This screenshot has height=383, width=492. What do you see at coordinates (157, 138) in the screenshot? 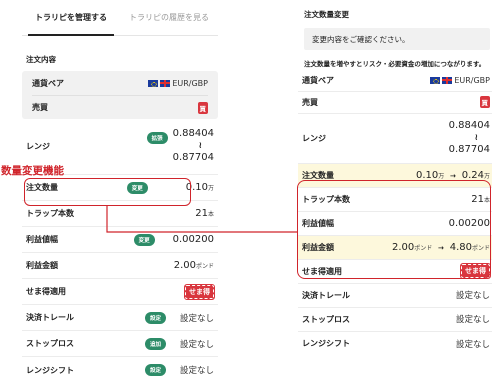
I see `extend-button: 拡張` at bounding box center [157, 138].